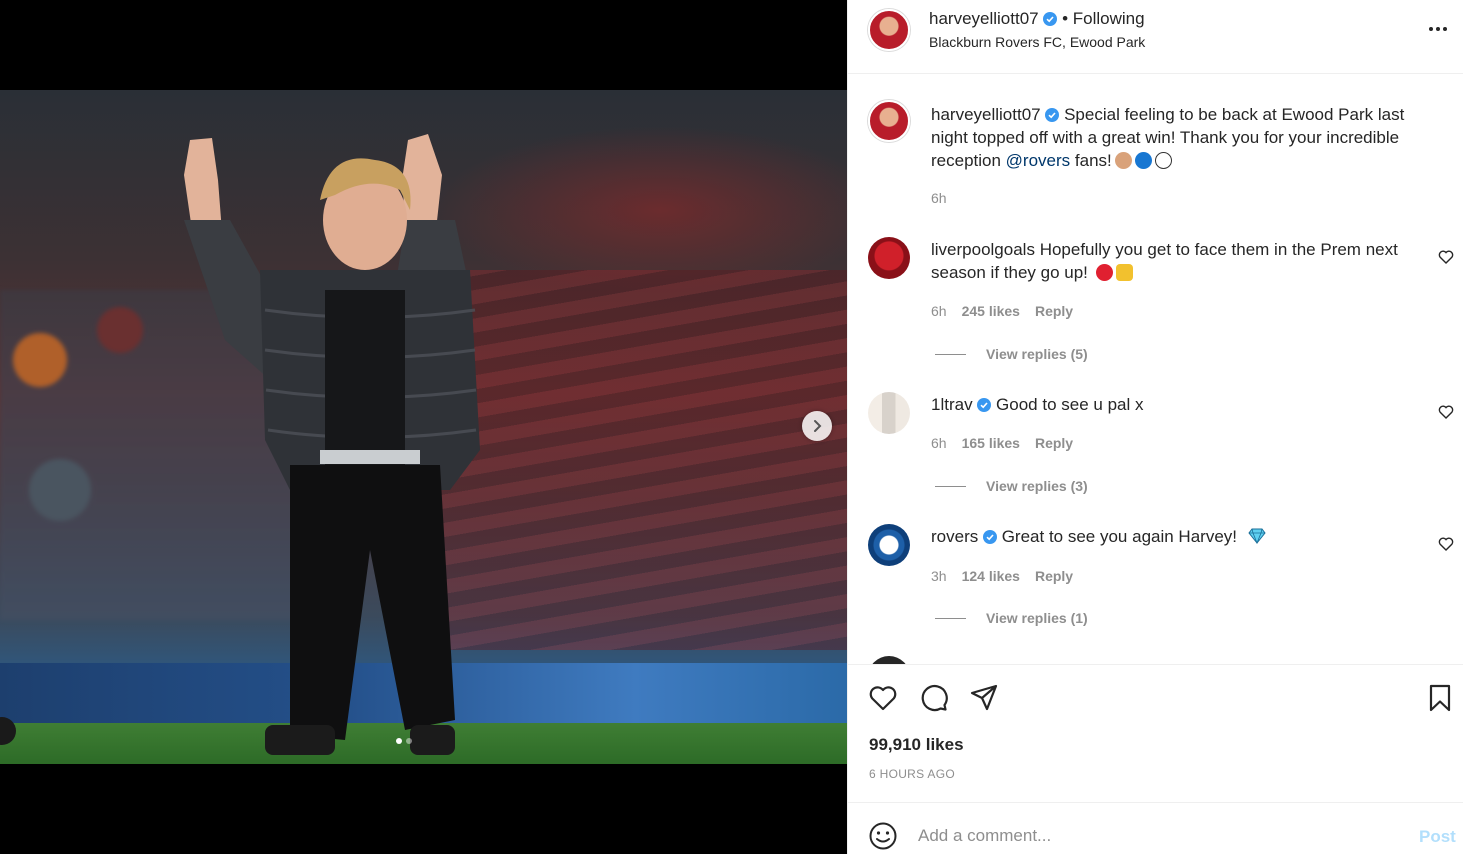 This screenshot has width=1463, height=854. Describe the element at coordinates (1155, 733) in the screenshot. I see `post-actions: 99,910 likes 6 HOURS AGO` at that location.